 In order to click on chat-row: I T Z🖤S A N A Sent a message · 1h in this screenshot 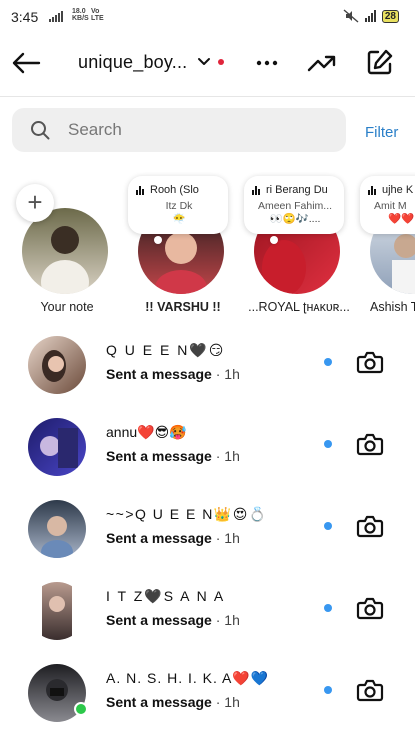, I will do `click(207, 614)`.